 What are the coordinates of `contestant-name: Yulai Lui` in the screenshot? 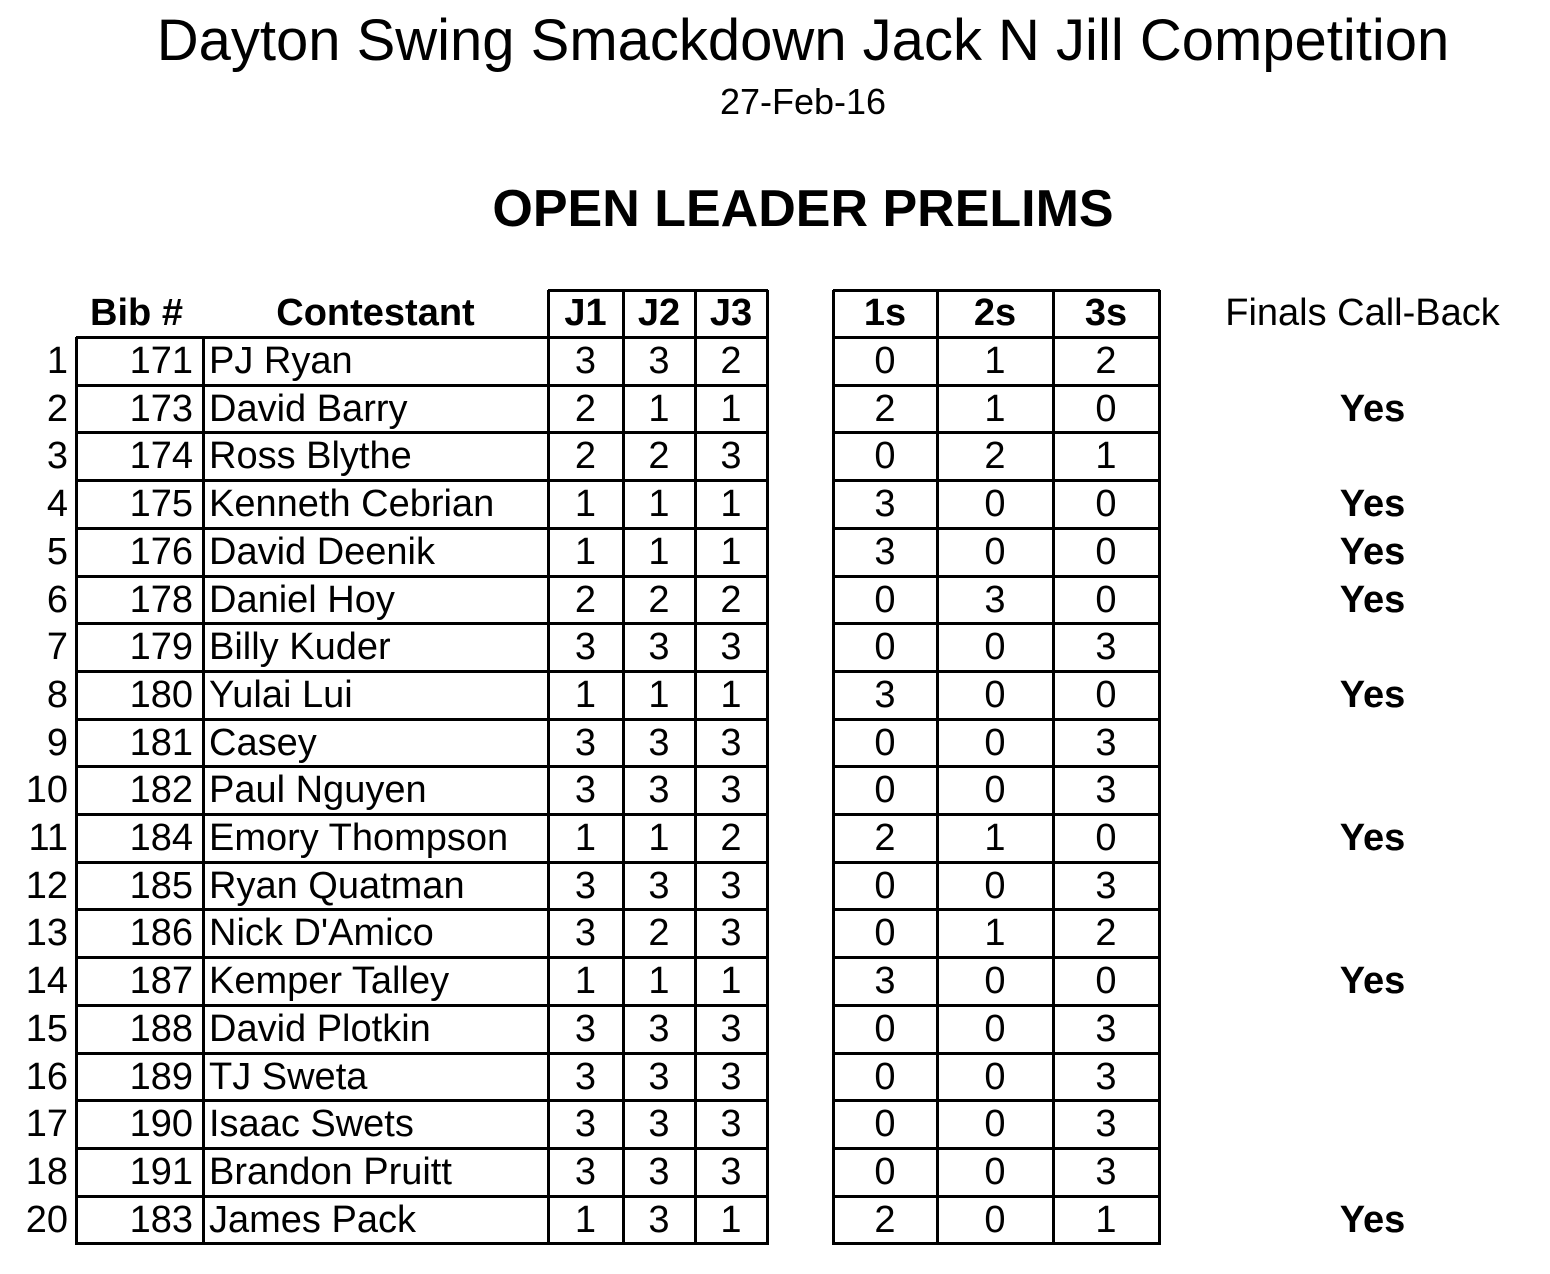 It's located at (281, 694).